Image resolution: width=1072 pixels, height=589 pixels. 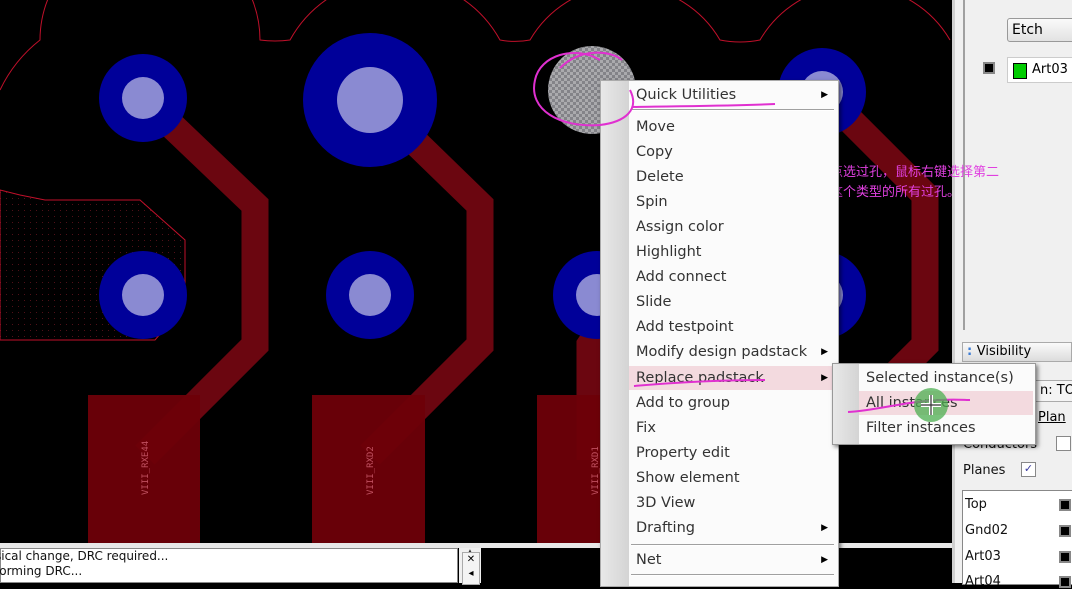 What do you see at coordinates (654, 152) in the screenshot?
I see `menu-item-label: Copy` at bounding box center [654, 152].